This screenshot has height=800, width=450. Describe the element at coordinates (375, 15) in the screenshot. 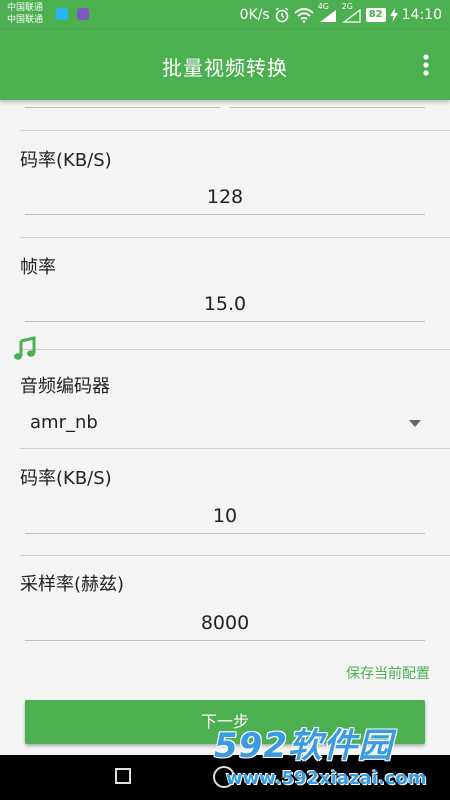

I see `battery-indicator: 82` at that location.